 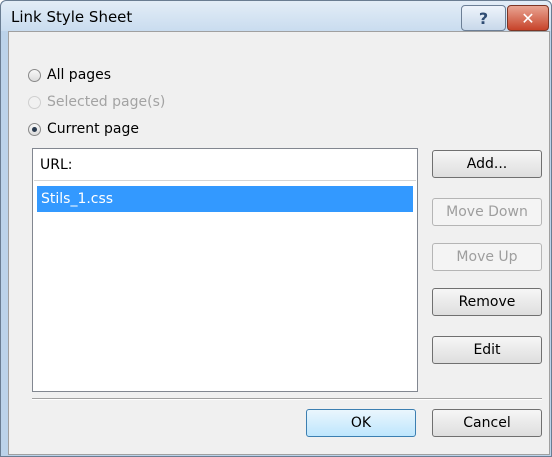 What do you see at coordinates (72, 17) in the screenshot?
I see `dialog-title: Link Style Sheet` at bounding box center [72, 17].